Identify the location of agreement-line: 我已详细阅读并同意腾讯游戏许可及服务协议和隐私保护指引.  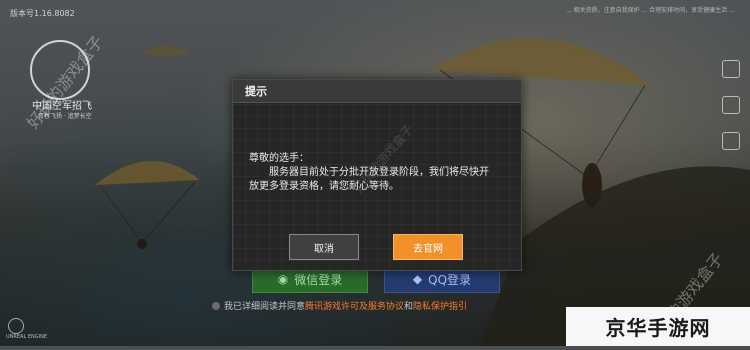
(339, 305).